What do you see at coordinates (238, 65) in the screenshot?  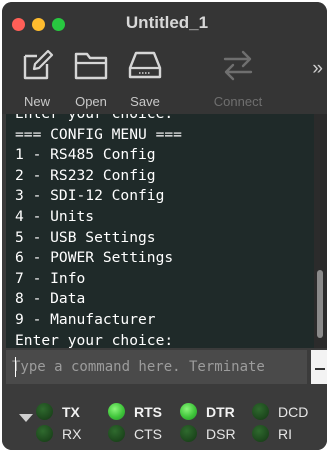 I see `connect-arrows-icon` at bounding box center [238, 65].